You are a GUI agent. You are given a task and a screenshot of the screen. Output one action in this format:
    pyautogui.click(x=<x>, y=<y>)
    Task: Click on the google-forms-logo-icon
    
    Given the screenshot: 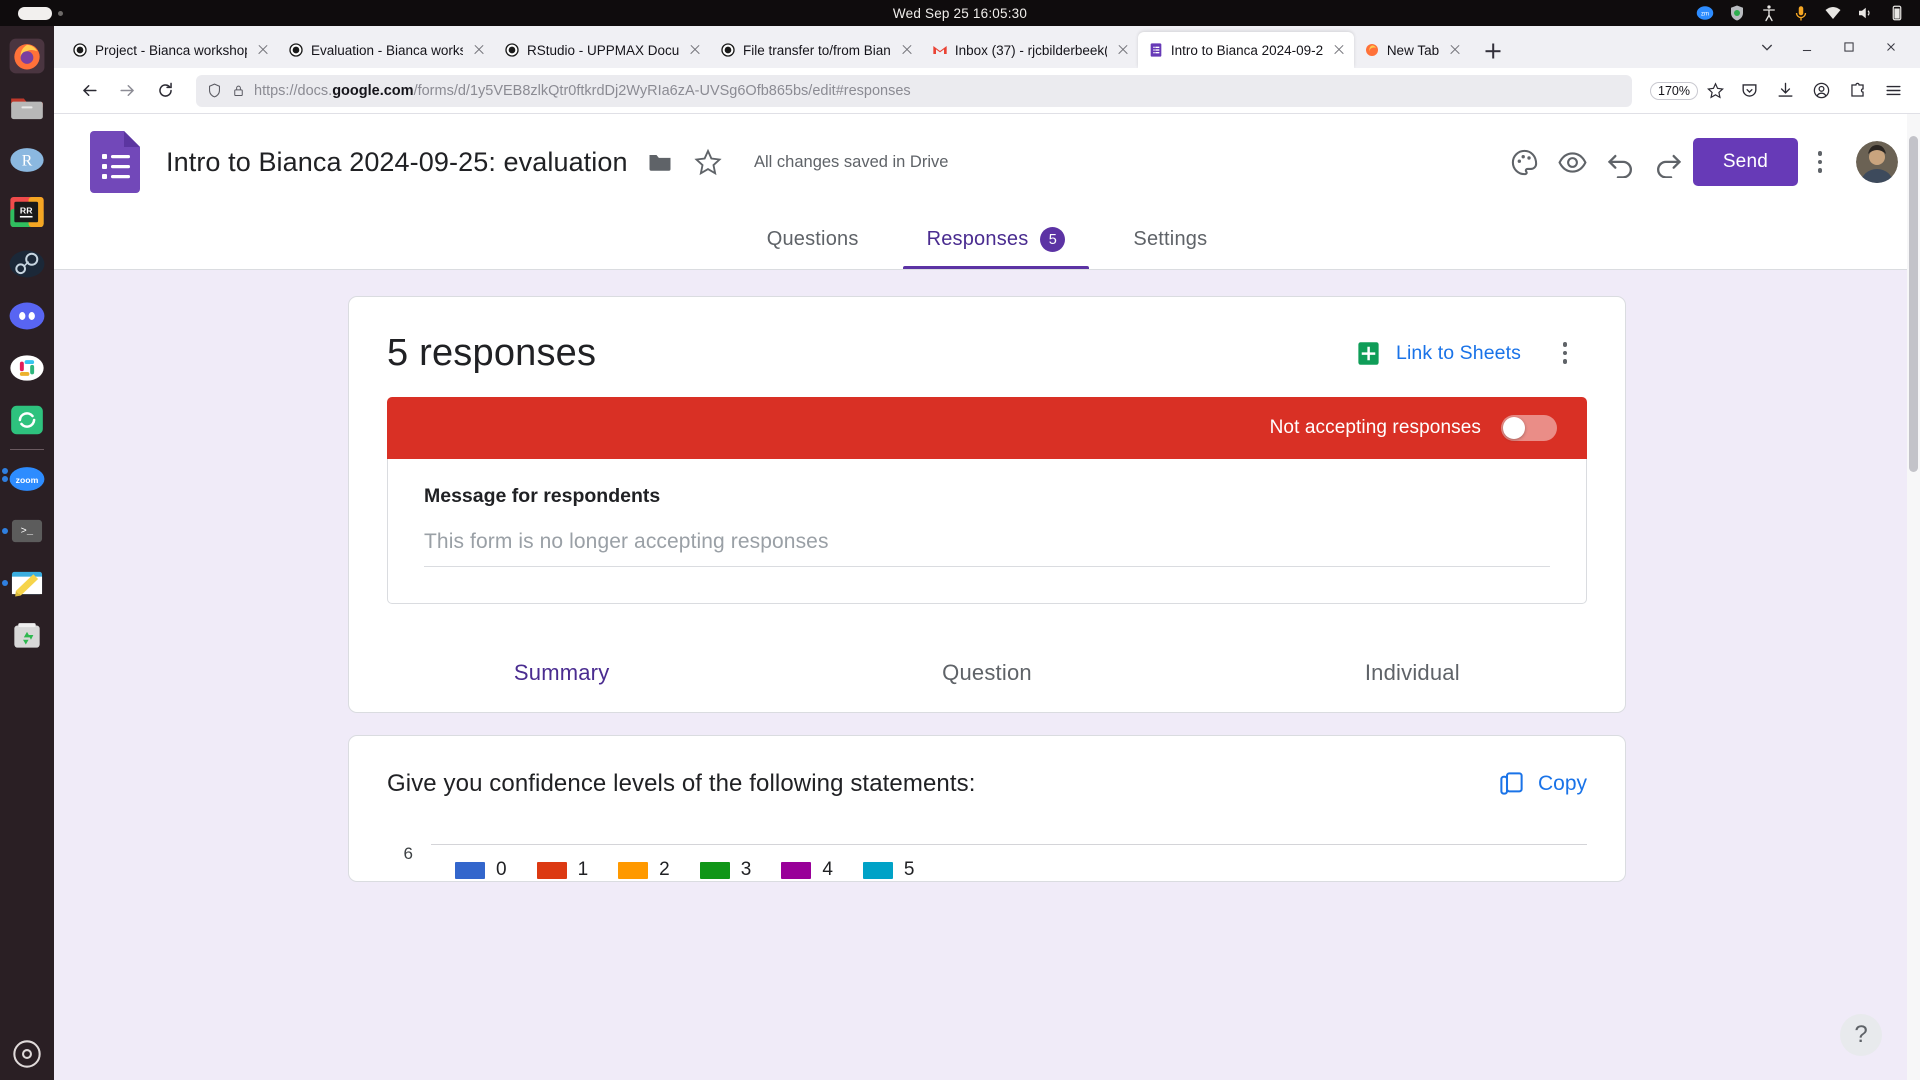 What is the action you would take?
    pyautogui.click(x=116, y=162)
    